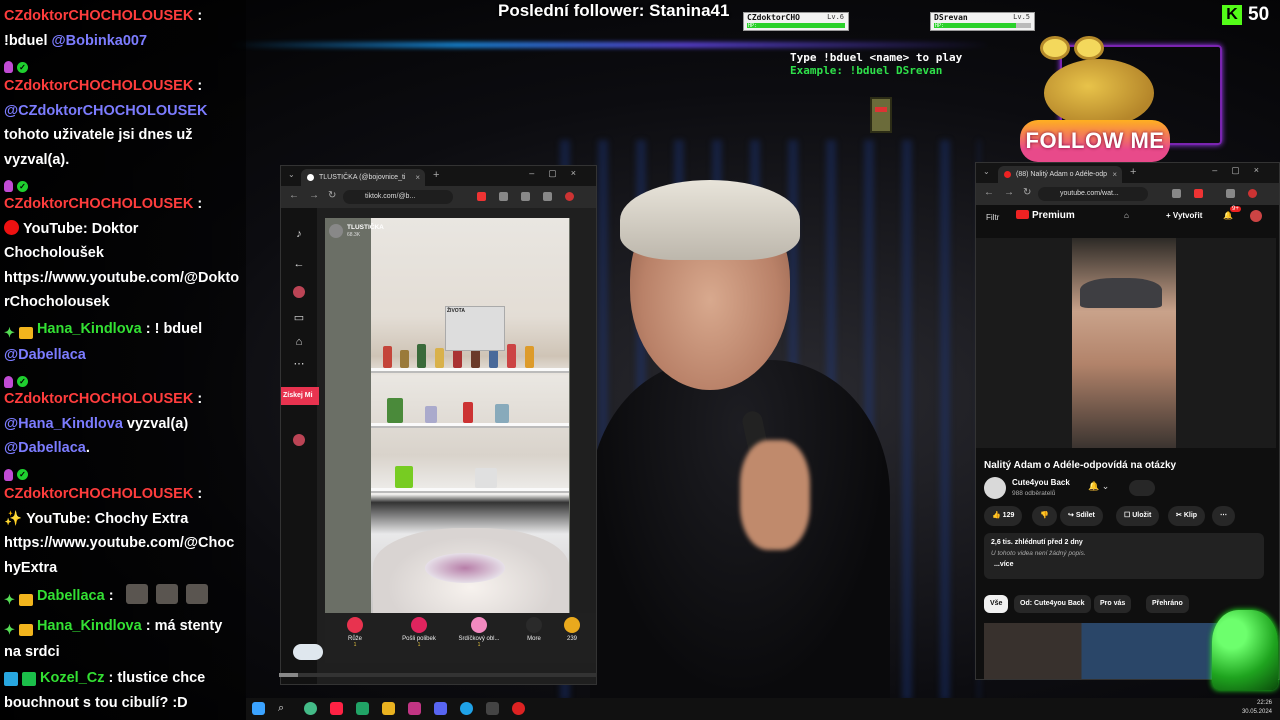 This screenshot has height=720, width=1280. I want to click on back-arrow-icon: ←, so click(299, 264).